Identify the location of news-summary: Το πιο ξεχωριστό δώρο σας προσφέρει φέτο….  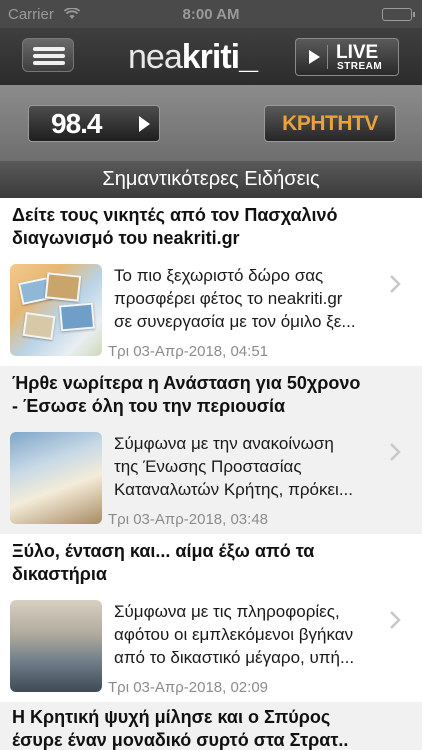
(235, 298).